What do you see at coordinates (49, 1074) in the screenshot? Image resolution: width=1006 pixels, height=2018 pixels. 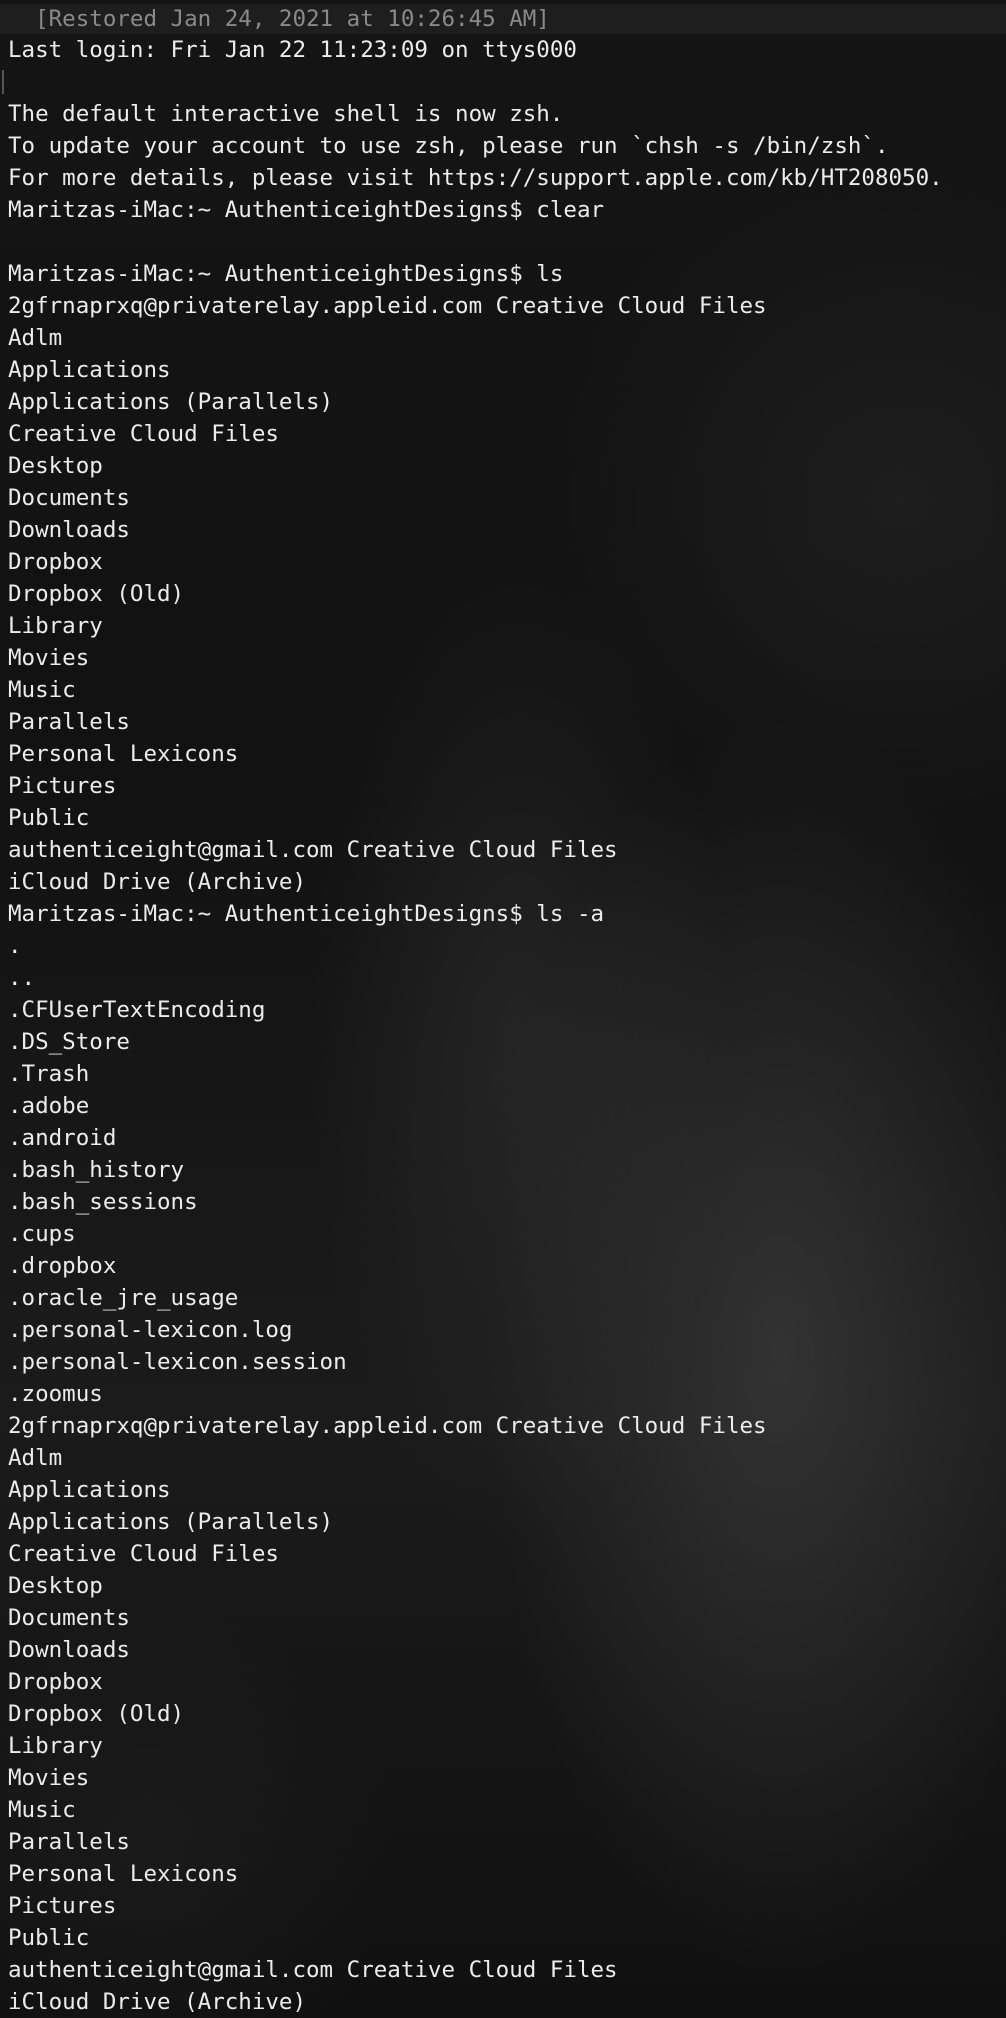 I see `terminal-line: .Trash` at bounding box center [49, 1074].